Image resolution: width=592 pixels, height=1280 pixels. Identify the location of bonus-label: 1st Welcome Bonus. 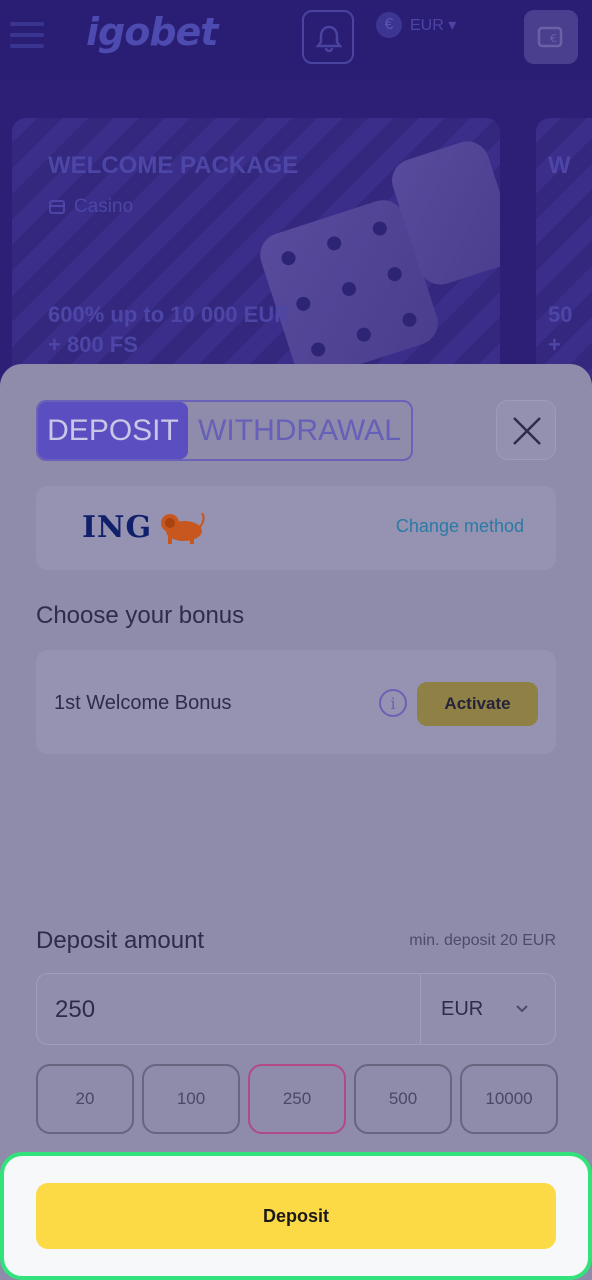
(143, 703).